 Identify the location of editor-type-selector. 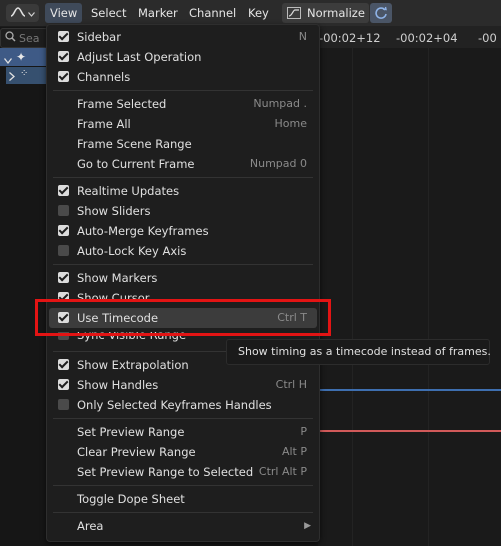
(22, 13).